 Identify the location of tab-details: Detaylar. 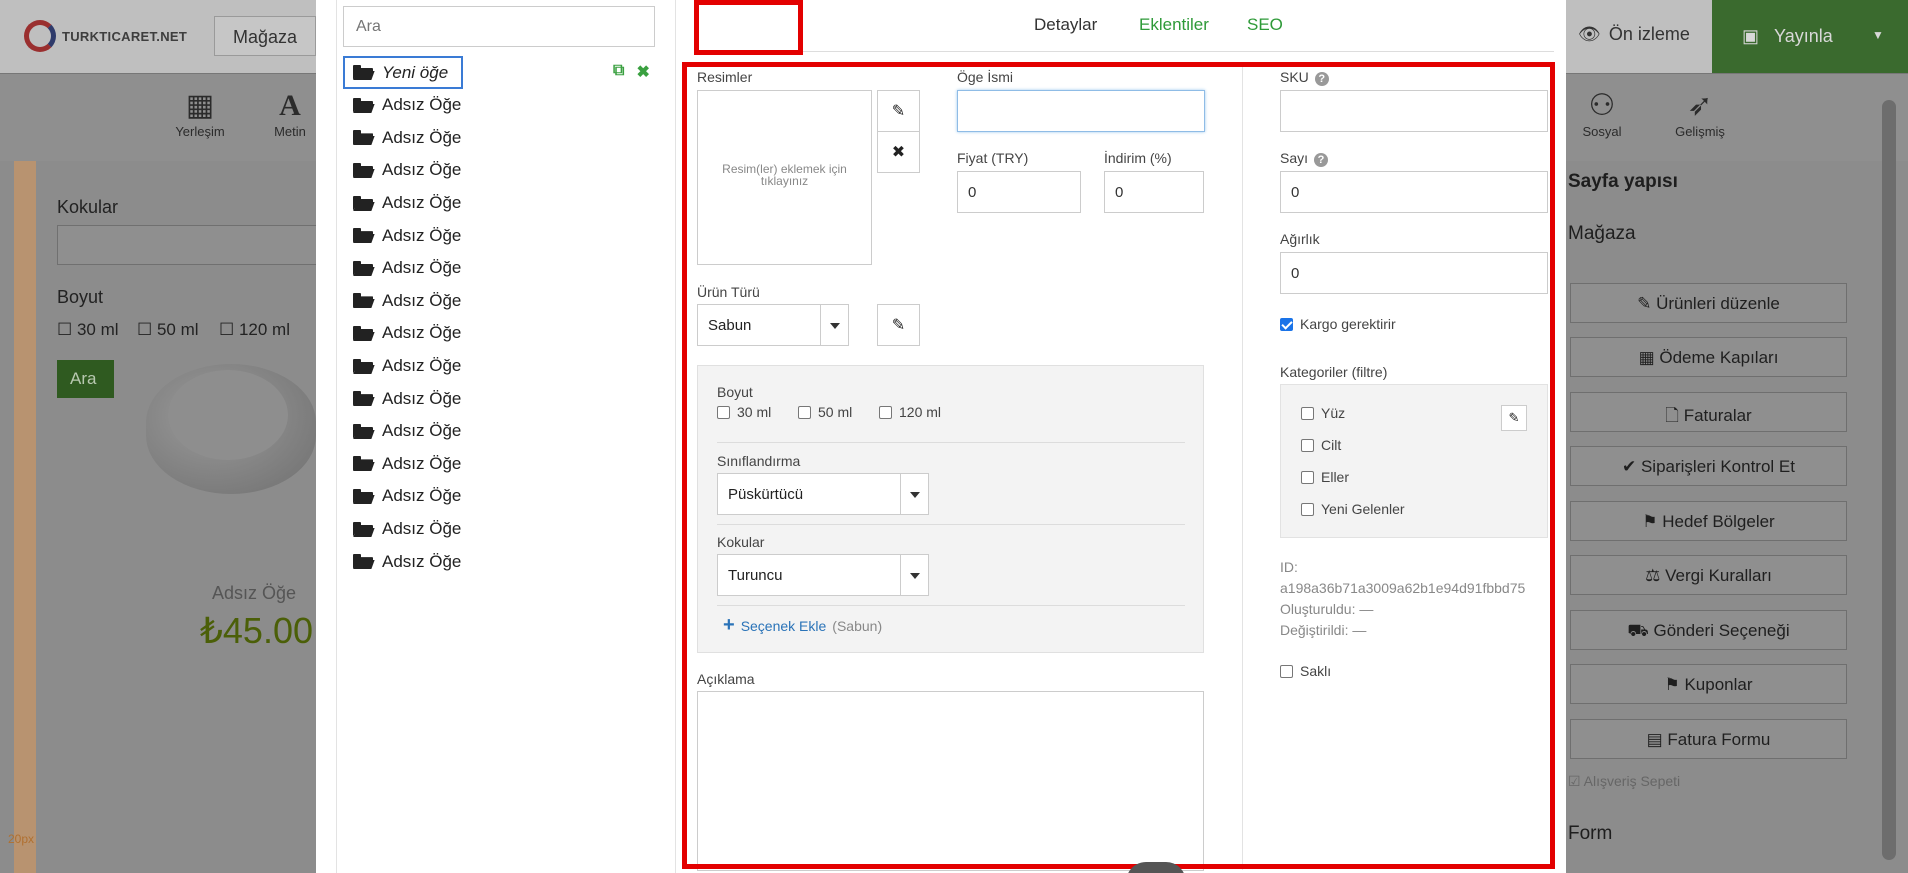
(1065, 25).